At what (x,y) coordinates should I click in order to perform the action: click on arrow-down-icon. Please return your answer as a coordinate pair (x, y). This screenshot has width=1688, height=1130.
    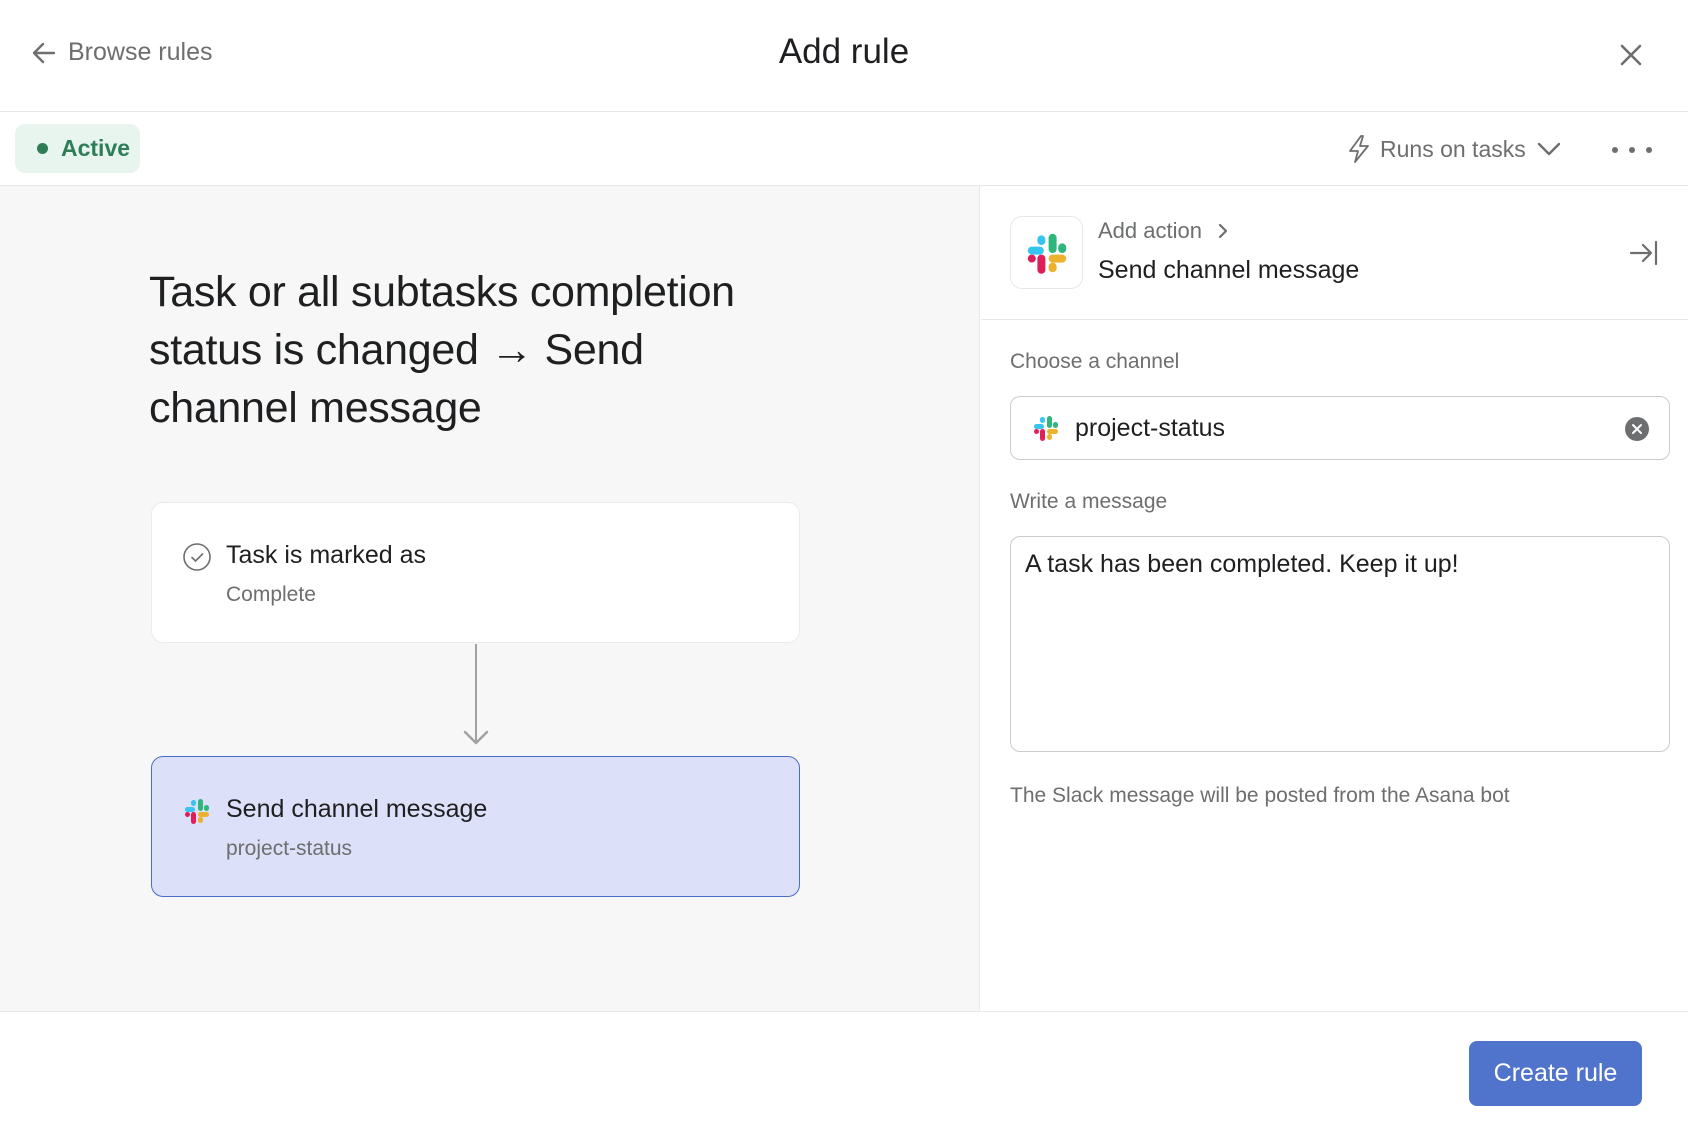
    Looking at the image, I should click on (476, 737).